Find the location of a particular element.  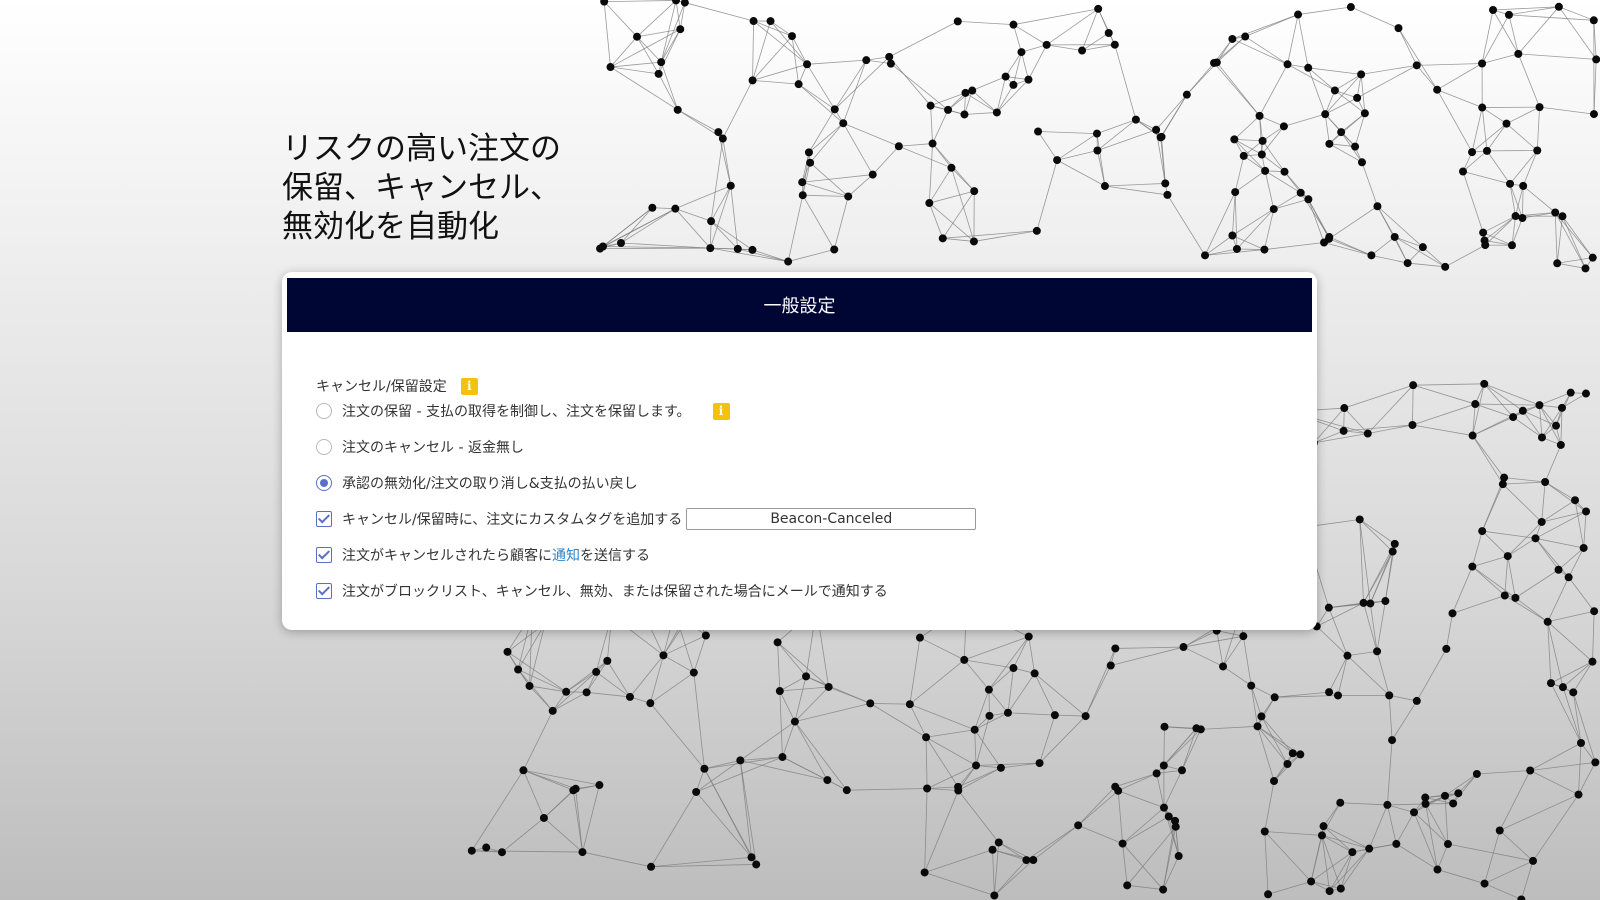

notification-link: 通知 is located at coordinates (566, 555).